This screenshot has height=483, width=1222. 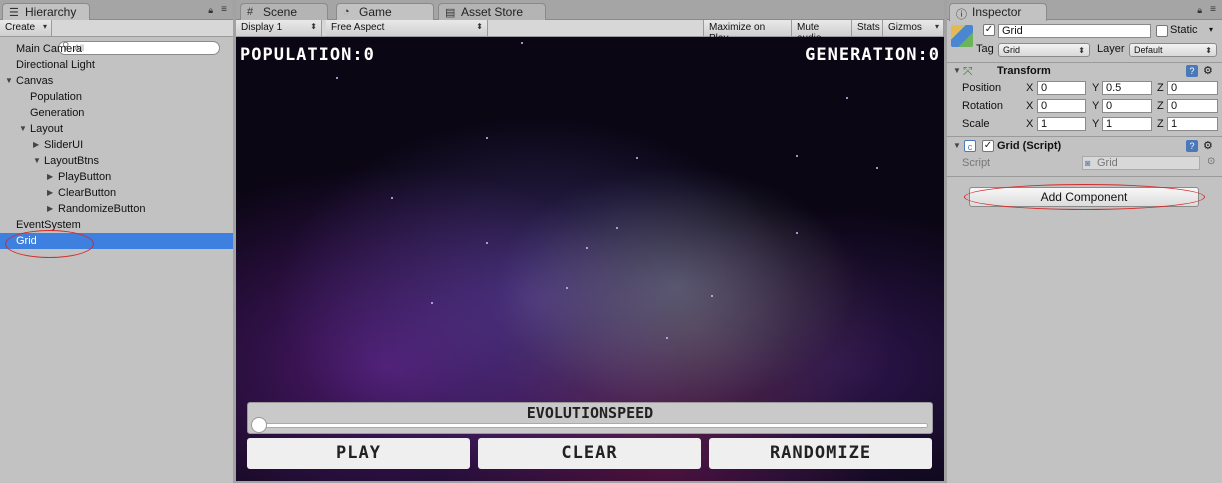 I want to click on tree-item-generation: Generation, so click(x=116, y=113).